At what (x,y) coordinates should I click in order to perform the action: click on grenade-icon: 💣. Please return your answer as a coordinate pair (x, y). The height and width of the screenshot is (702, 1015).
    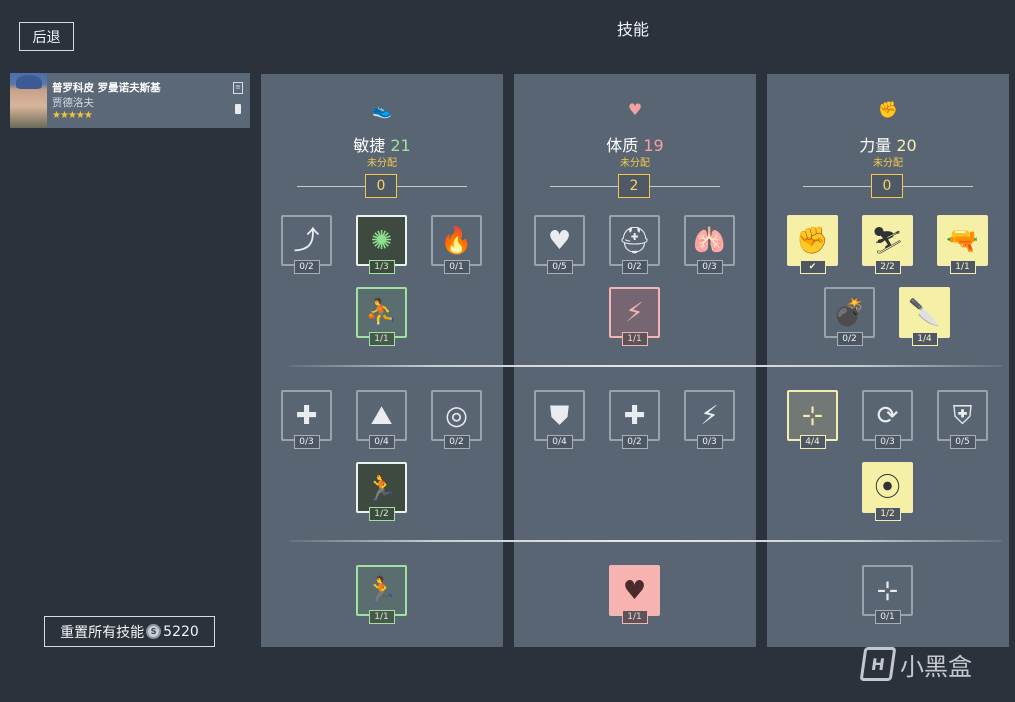
    Looking at the image, I should click on (849, 312).